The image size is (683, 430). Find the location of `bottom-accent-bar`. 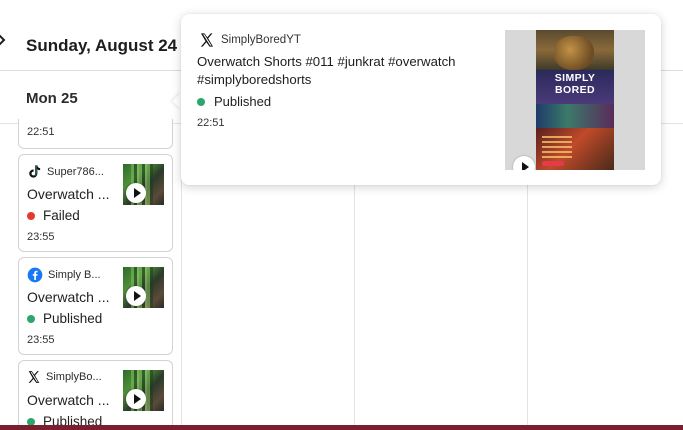

bottom-accent-bar is located at coordinates (341, 427).